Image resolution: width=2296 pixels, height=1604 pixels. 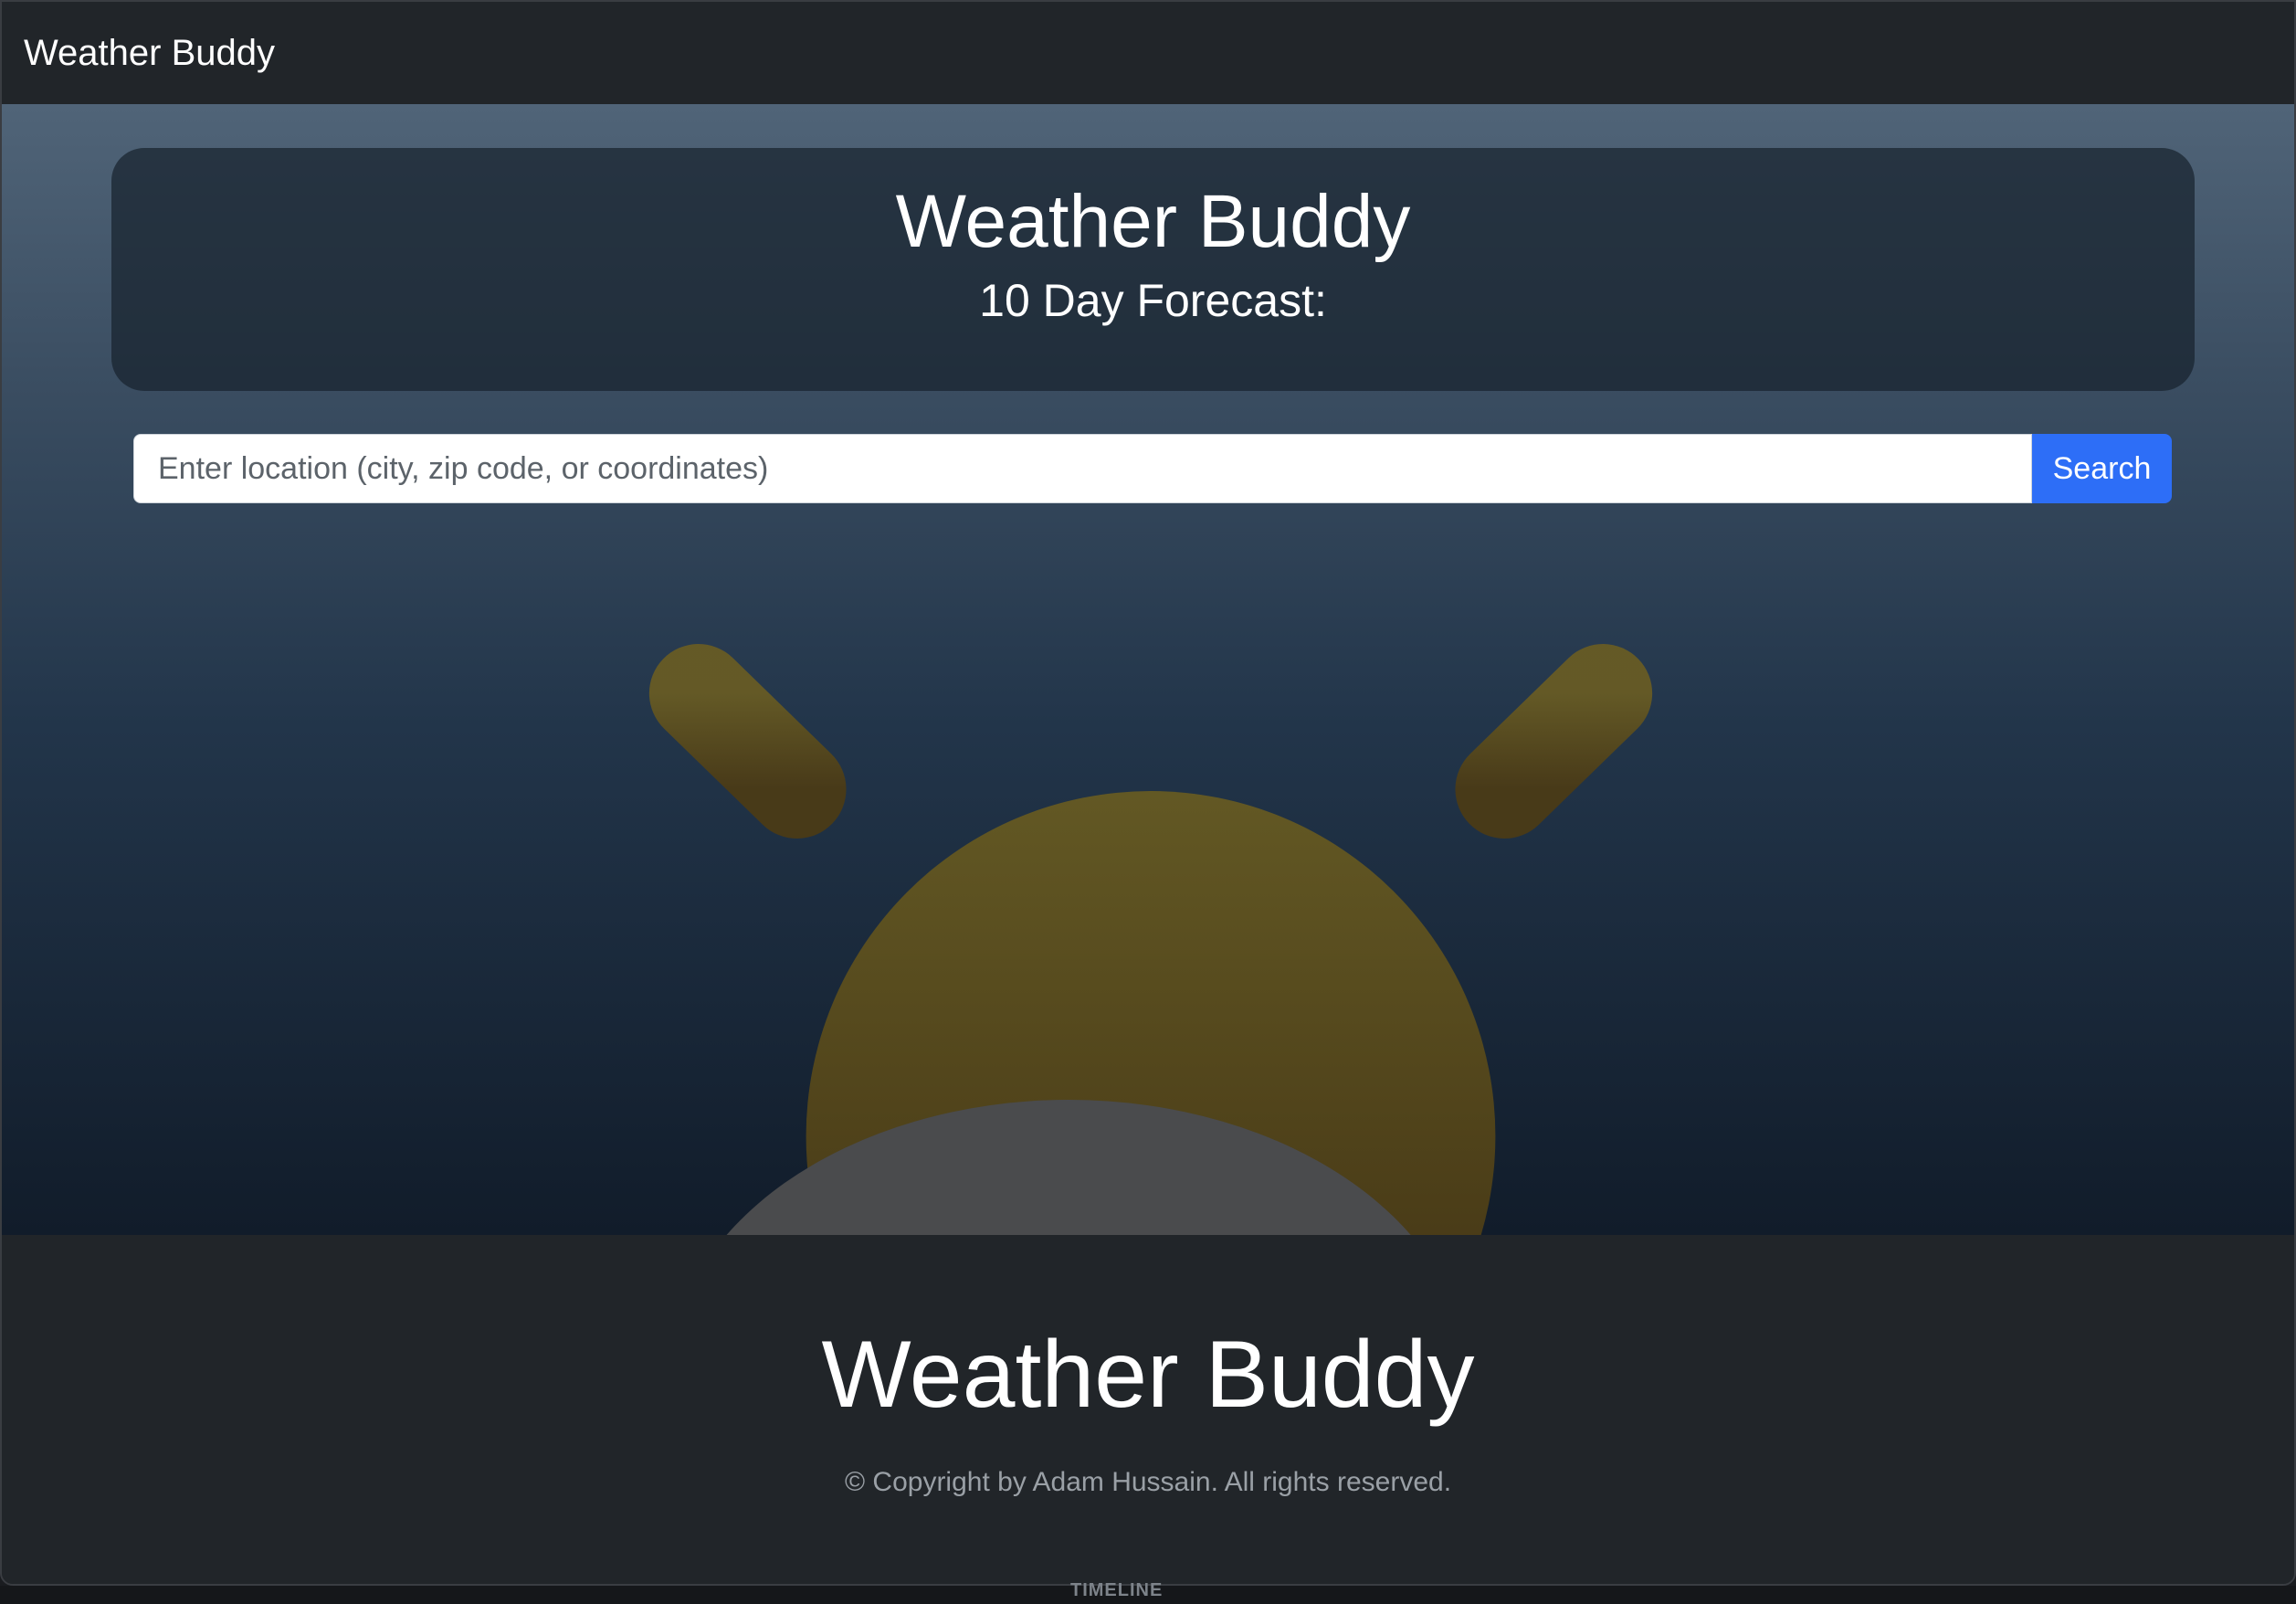 I want to click on forecast-subtitle: 10 Day Forecast:, so click(x=1153, y=301).